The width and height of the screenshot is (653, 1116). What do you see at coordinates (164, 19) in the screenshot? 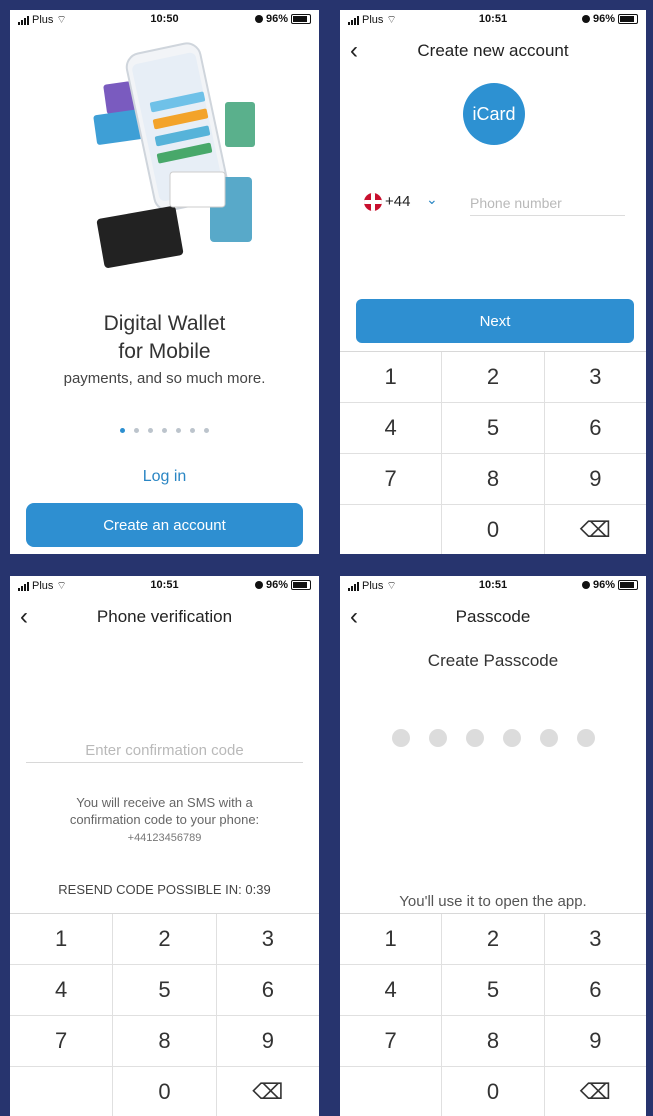
I see `status-bar: Plus ⌔ 10:50 96%` at bounding box center [164, 19].